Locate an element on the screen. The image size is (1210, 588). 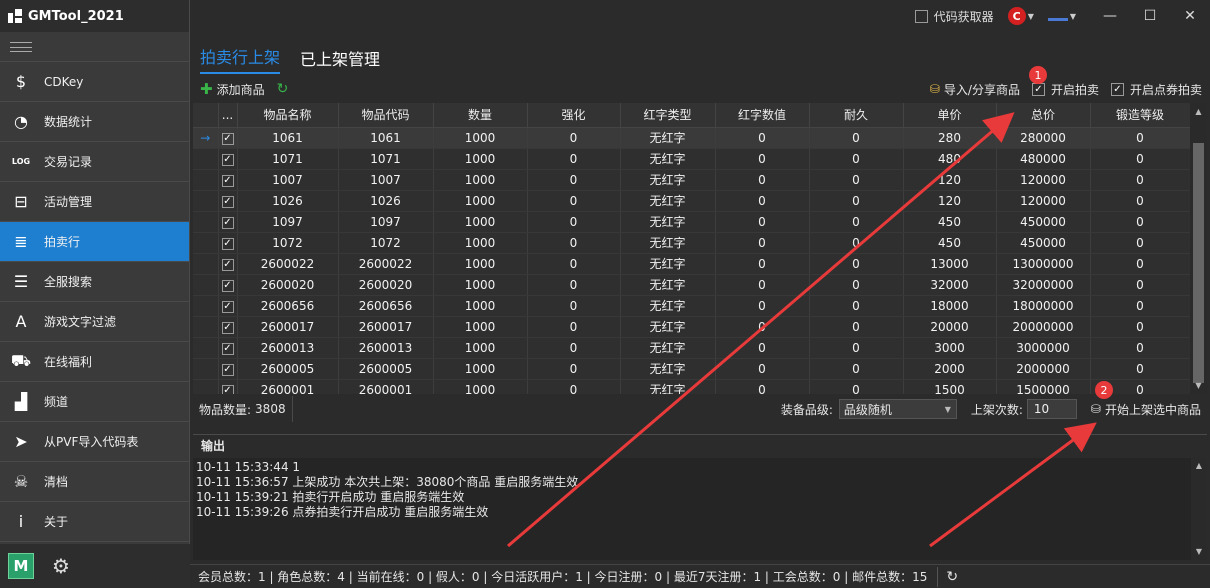
table-cell: 2600022 is located at coordinates (386, 264).